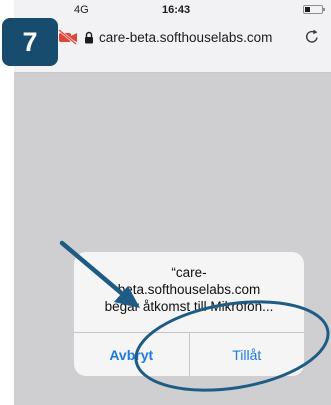  I want to click on step-number-badge: 7, so click(30, 42).